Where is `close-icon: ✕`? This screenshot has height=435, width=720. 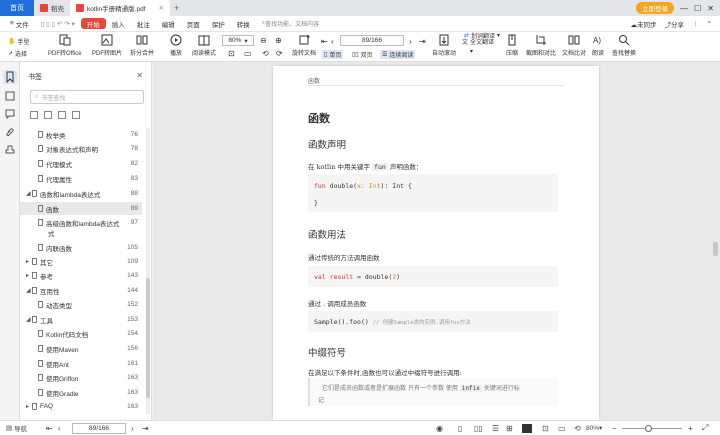 close-icon: ✕ is located at coordinates (710, 8).